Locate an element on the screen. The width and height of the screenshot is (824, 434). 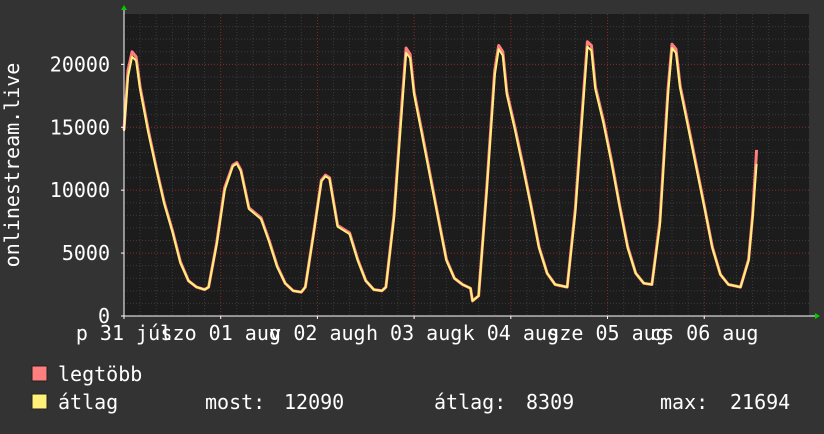
x-tick-label: cs 06 aug is located at coordinates (704, 333).